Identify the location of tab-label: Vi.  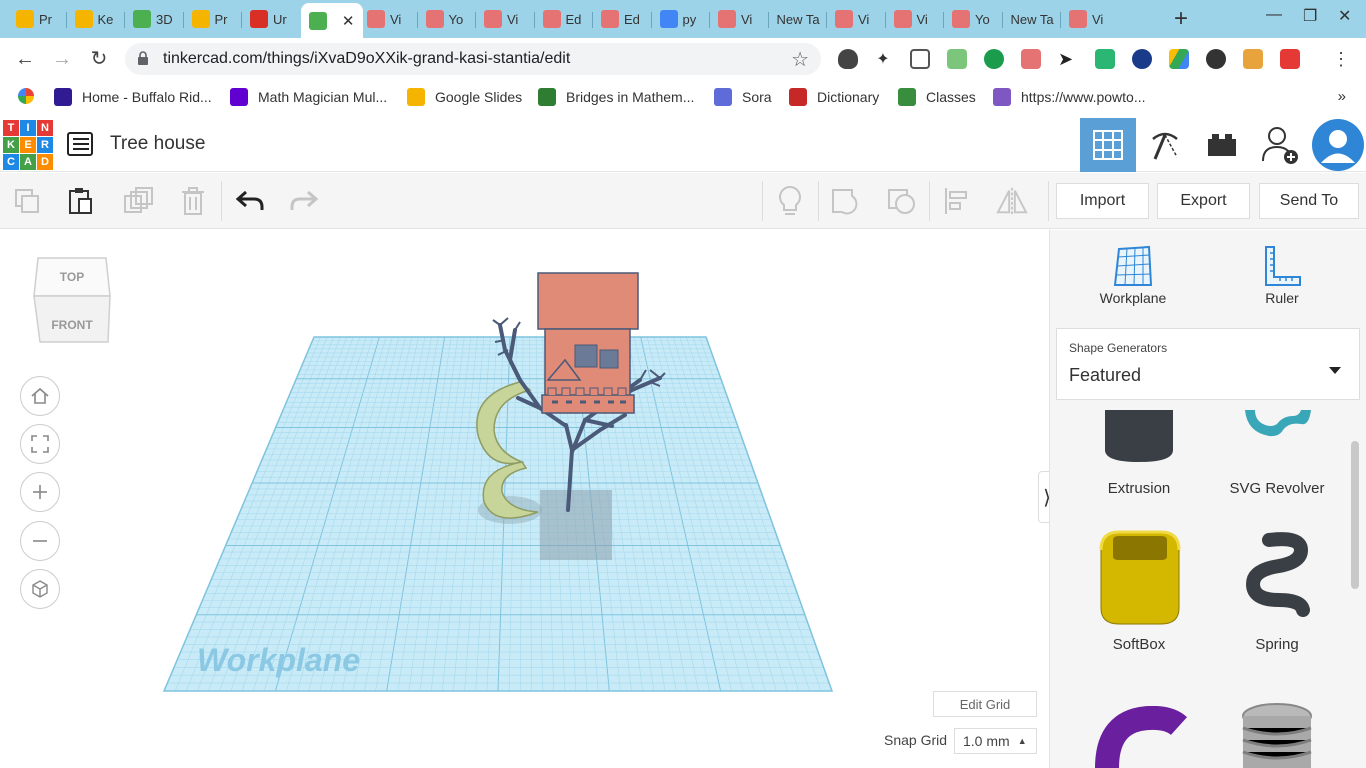
(922, 19).